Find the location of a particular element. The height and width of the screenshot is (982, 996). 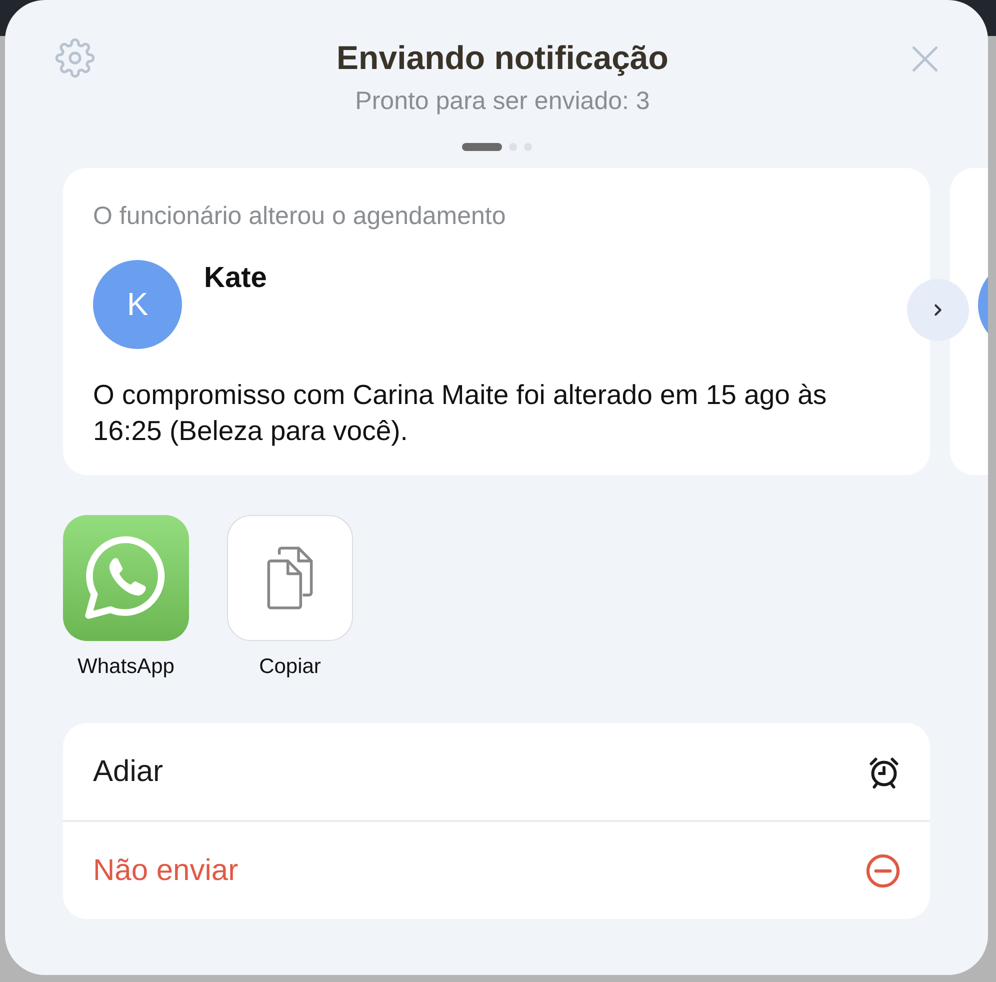

share-label: WhatsApp is located at coordinates (126, 667).